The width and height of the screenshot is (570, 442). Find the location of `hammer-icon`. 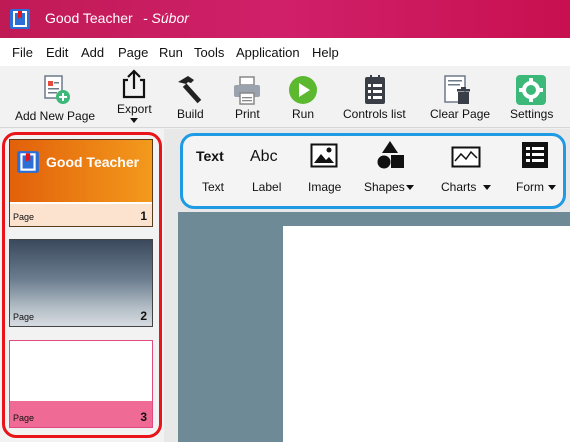

hammer-icon is located at coordinates (190, 90).